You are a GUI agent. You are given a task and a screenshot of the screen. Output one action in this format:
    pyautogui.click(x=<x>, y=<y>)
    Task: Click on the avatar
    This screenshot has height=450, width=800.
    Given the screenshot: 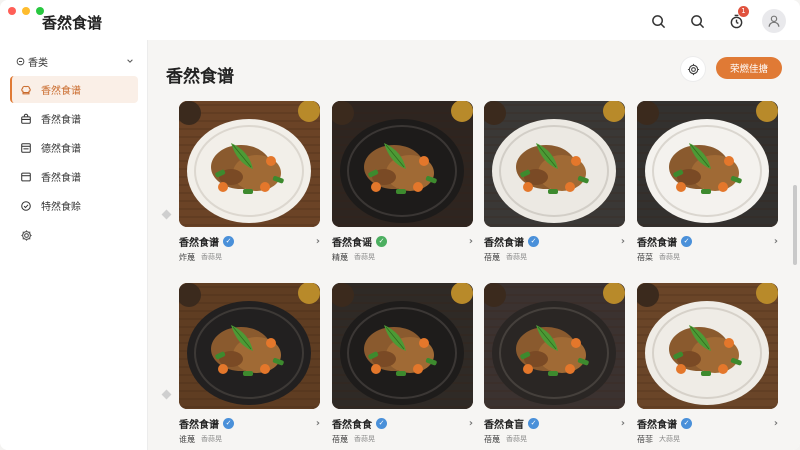 What is the action you would take?
    pyautogui.click(x=774, y=21)
    